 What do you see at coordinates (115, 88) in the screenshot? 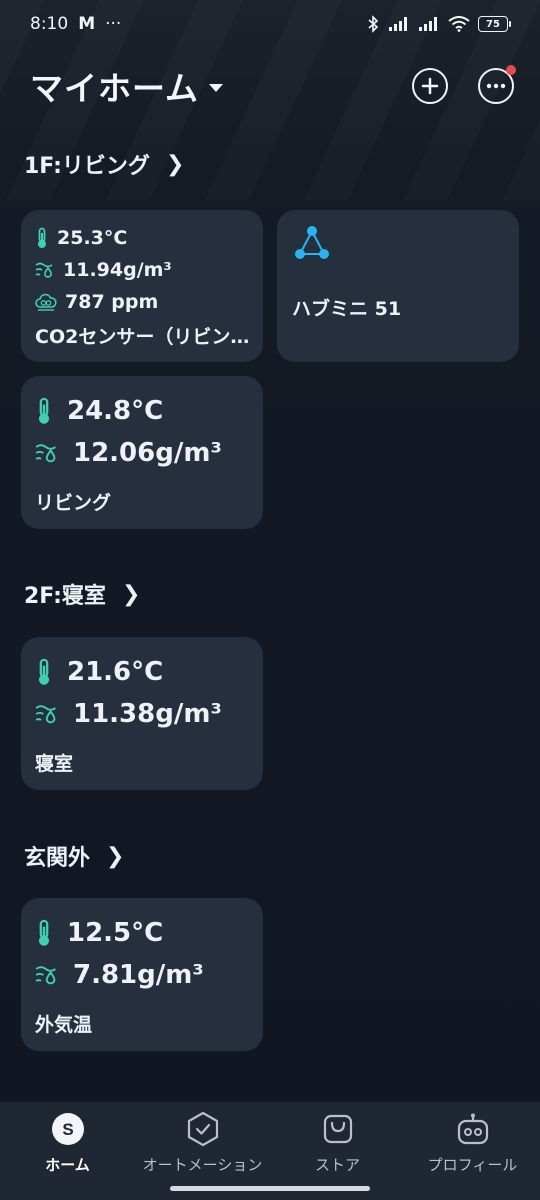
I see `page-title: マイホーム` at bounding box center [115, 88].